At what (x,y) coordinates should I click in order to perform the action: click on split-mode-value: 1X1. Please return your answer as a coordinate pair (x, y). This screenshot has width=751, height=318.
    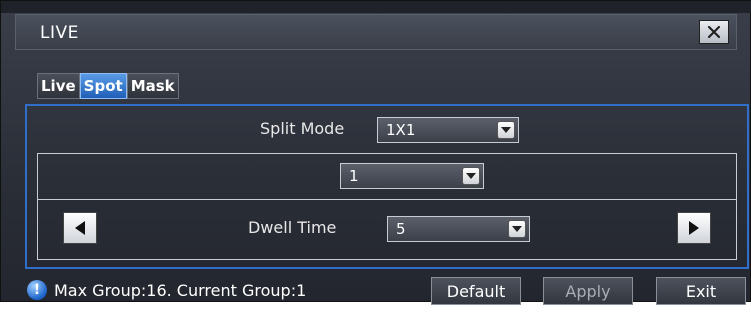
    Looking at the image, I should click on (401, 130).